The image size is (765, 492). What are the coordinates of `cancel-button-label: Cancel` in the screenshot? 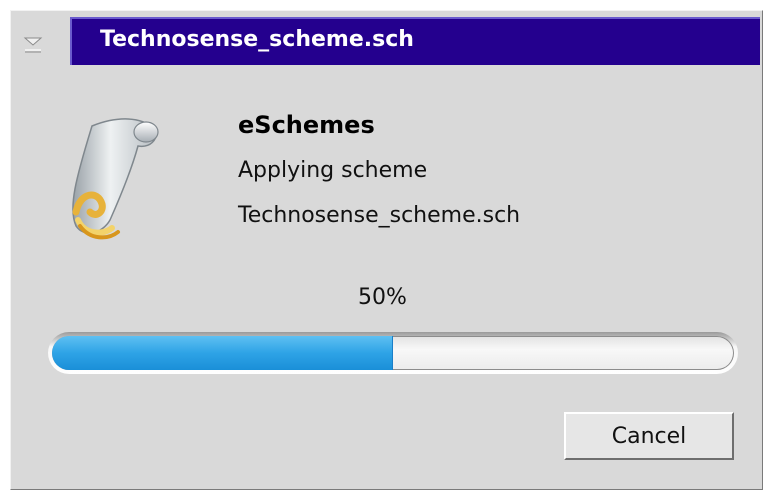 It's located at (649, 436).